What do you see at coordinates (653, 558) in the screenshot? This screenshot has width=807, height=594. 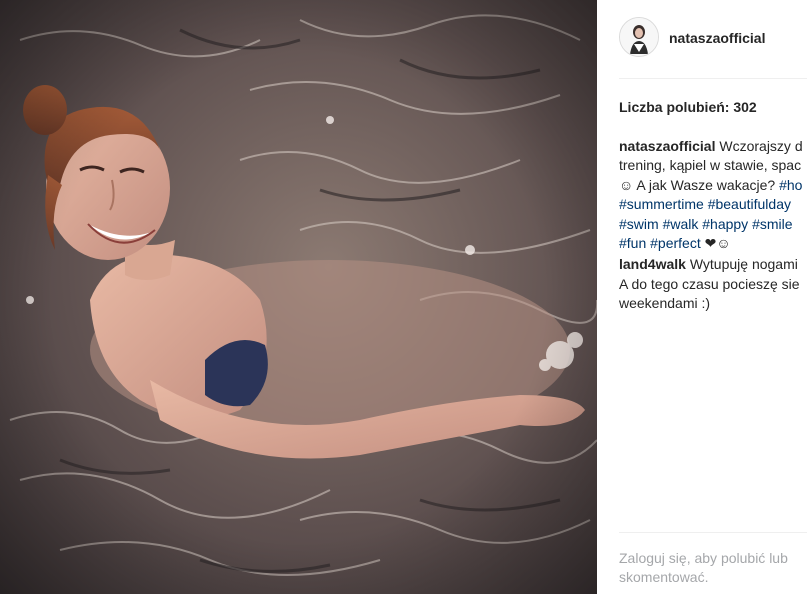 I see `login-link: Zaloguj się` at bounding box center [653, 558].